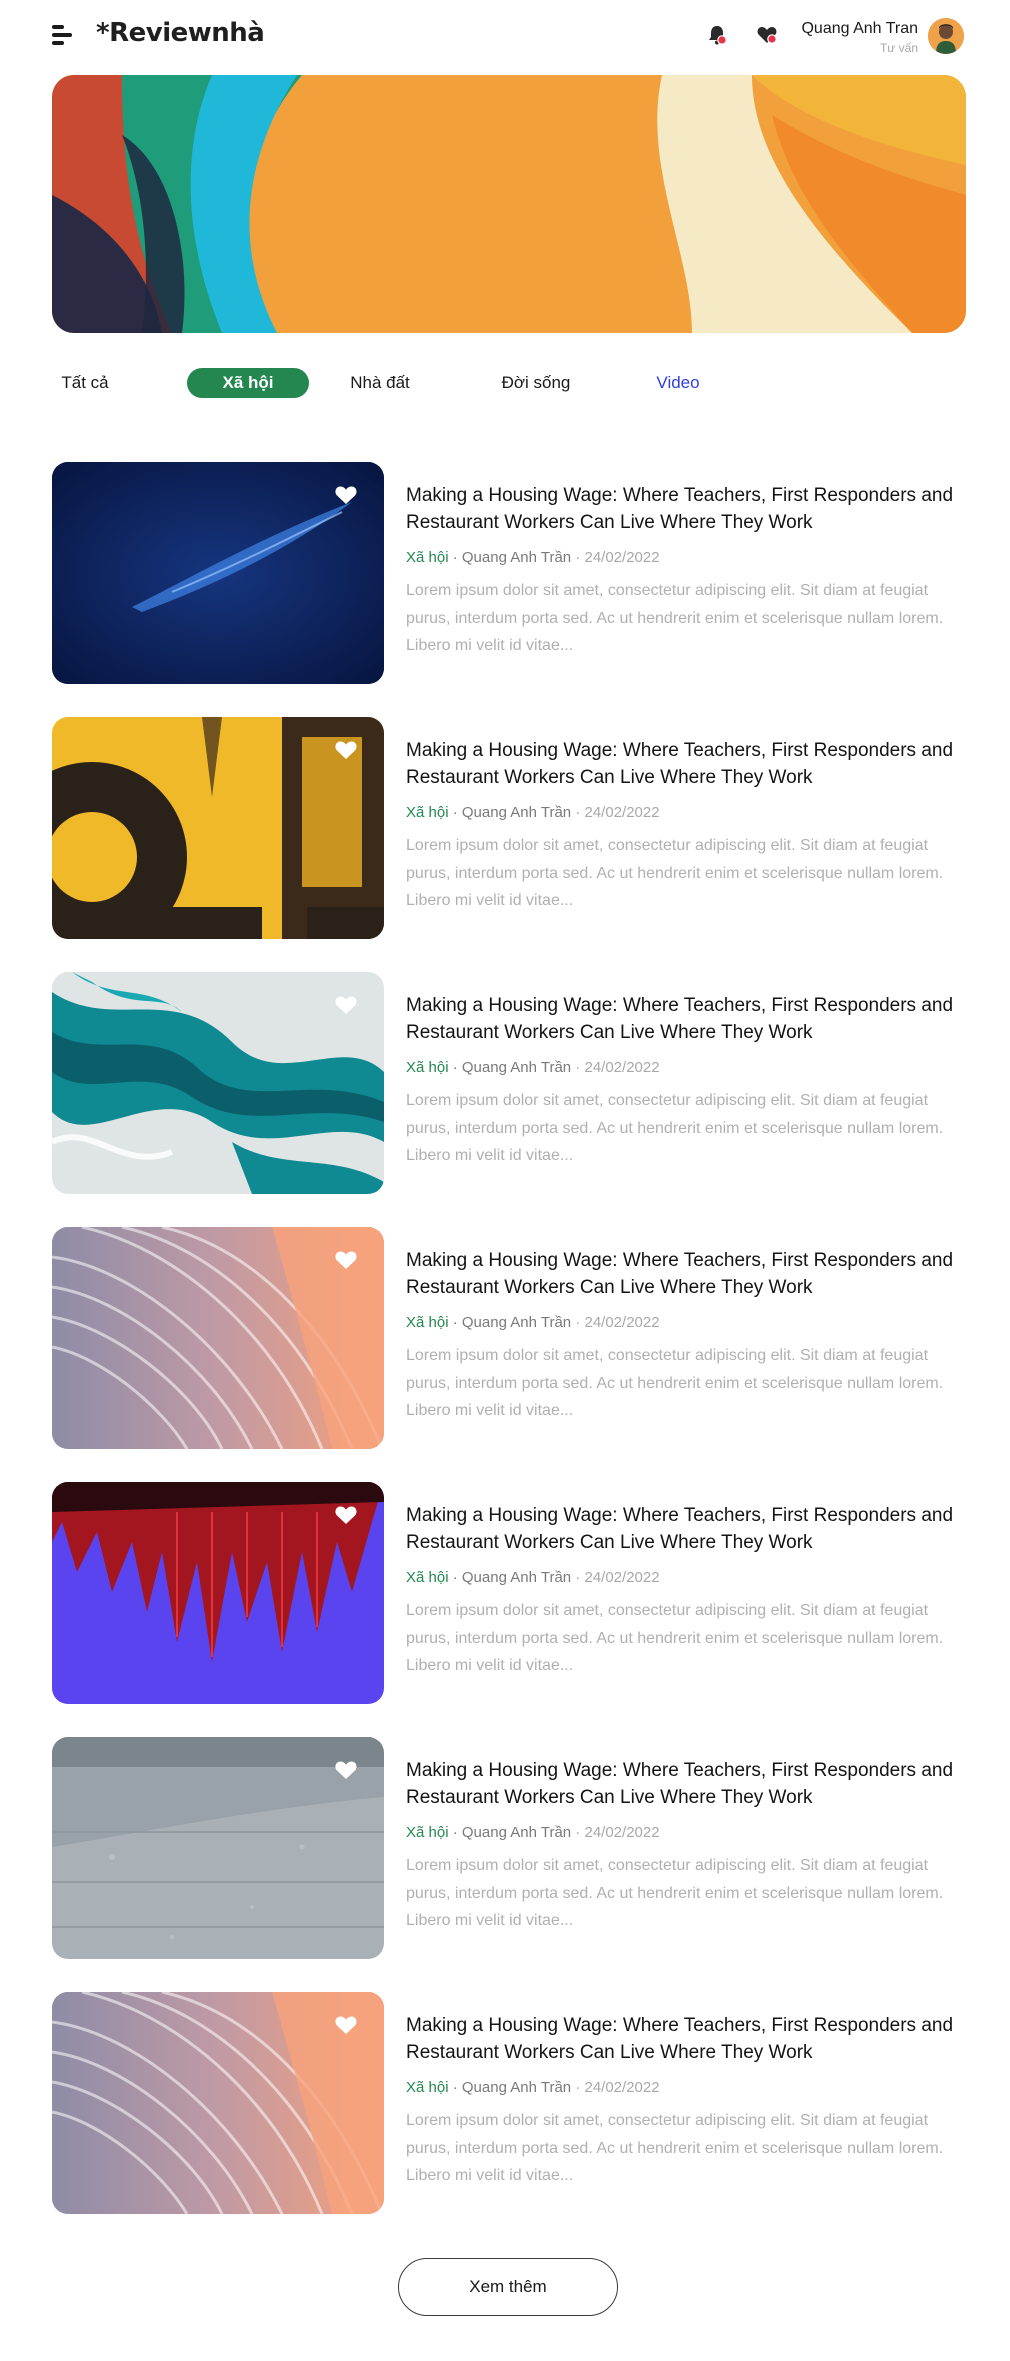  What do you see at coordinates (505, 36) in the screenshot?
I see `top-header: *Reviewnhà Quang Anh Tran Tư vấn` at bounding box center [505, 36].